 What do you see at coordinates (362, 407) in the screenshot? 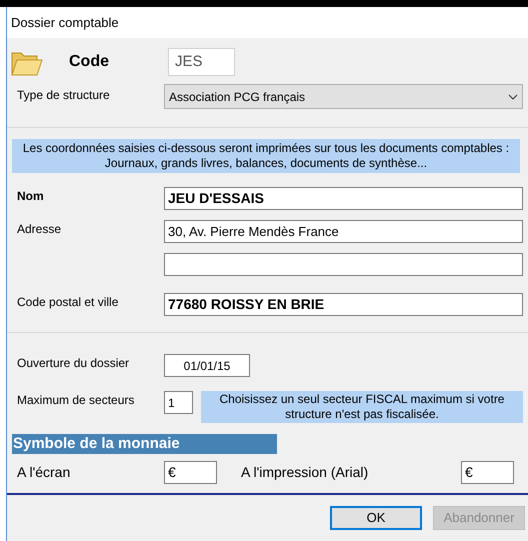
I see `sectors-hint-banner: Choisissez un seul secteur FISCAL maximum si votre structure n'est pas fiscalisée.` at bounding box center [362, 407].